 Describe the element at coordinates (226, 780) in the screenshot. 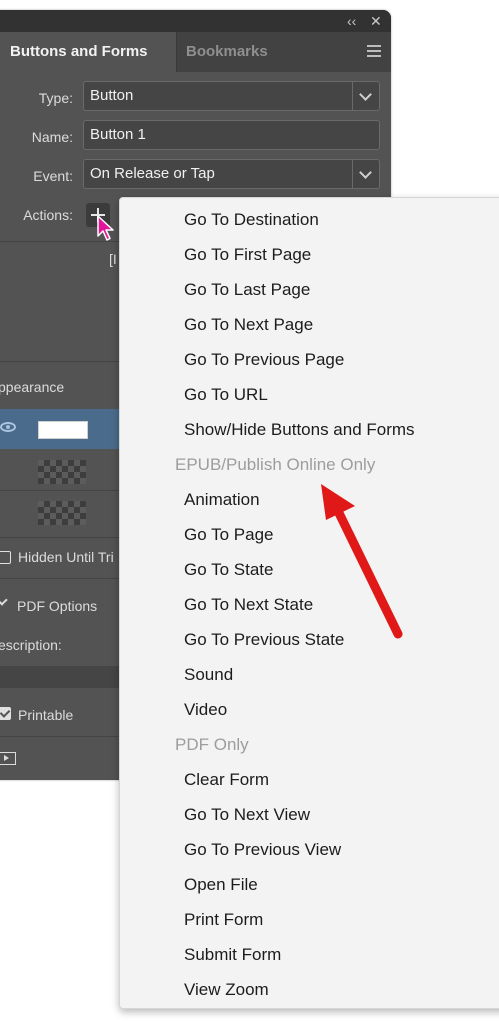

I see `menu-item: Clear Form` at that location.